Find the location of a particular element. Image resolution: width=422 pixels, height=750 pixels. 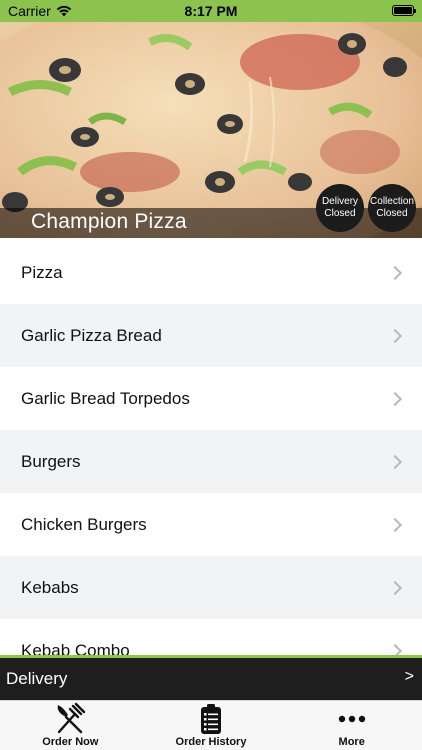

category-label: Garlic Pizza Bread is located at coordinates (91, 335).